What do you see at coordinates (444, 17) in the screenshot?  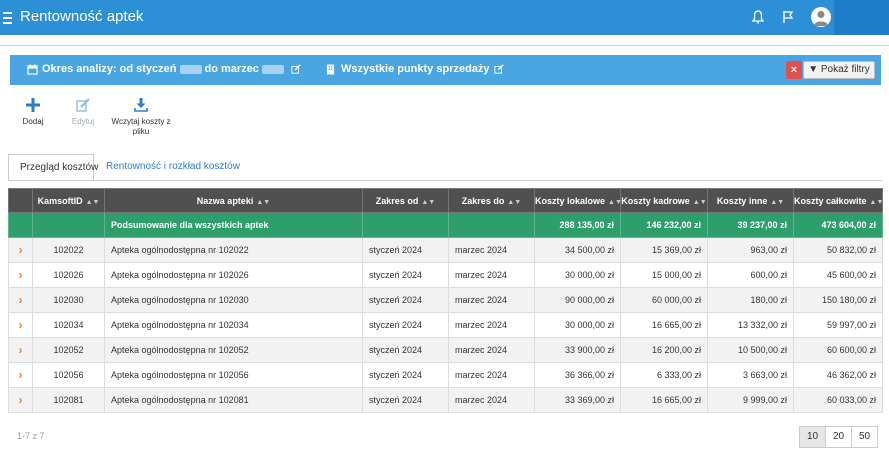 I see `top-bar: Rentowność aptek` at bounding box center [444, 17].